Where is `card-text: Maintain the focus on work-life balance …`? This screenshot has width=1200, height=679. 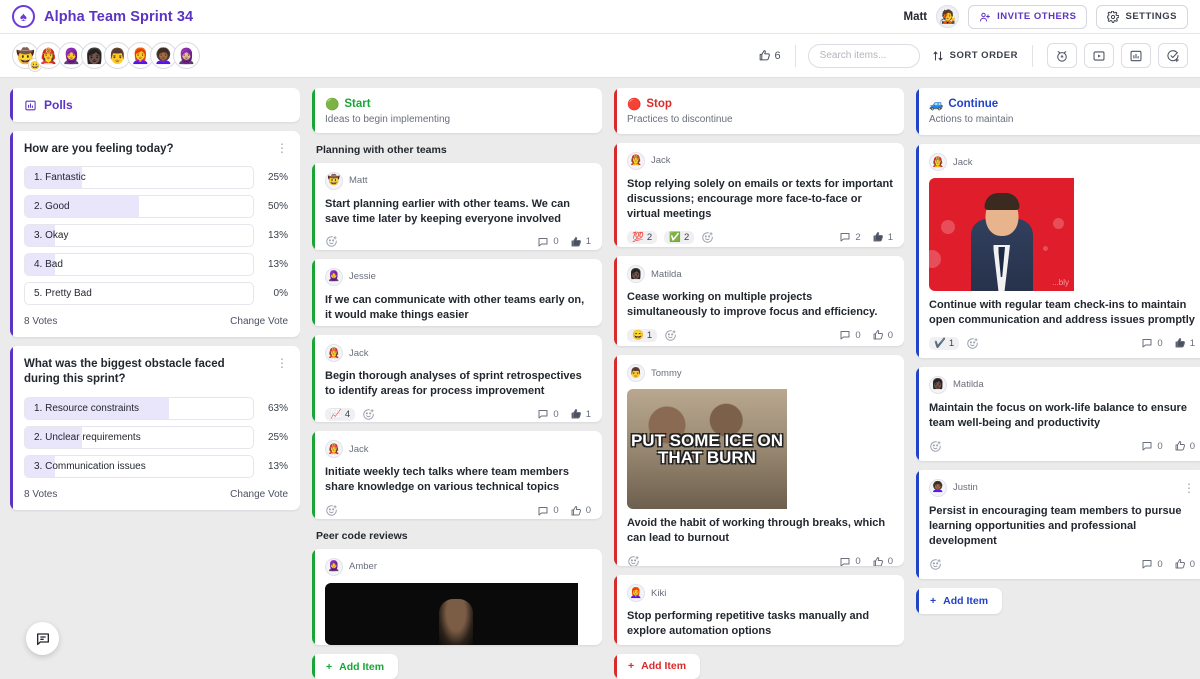
card-text: Maintain the focus on work-life balance … is located at coordinates (1058, 415).